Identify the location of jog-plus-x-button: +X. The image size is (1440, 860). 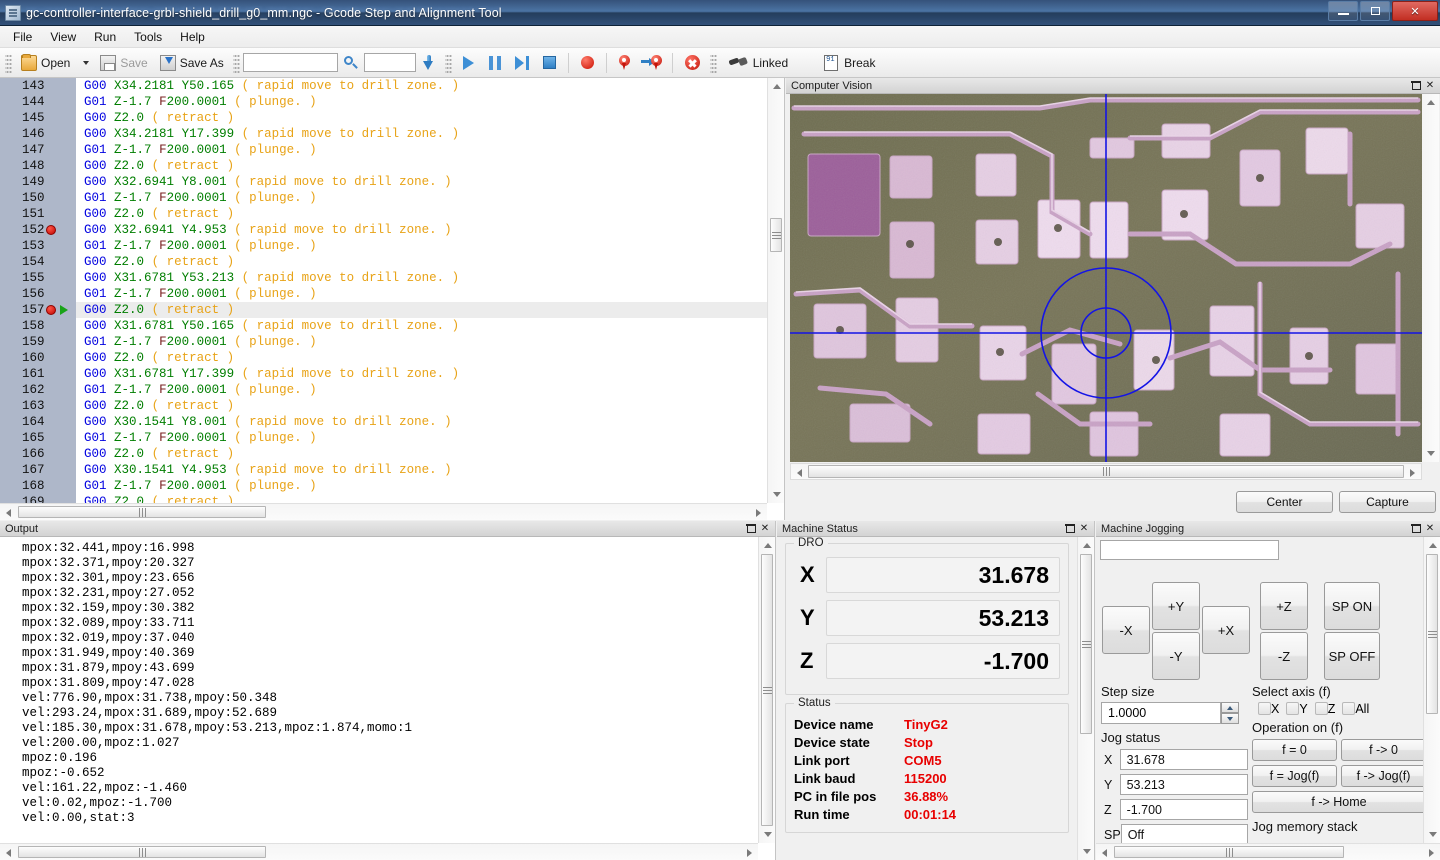
(1226, 630).